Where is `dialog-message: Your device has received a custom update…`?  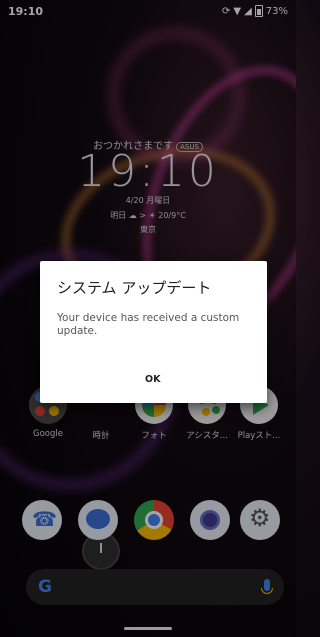
dialog-message: Your device has received a custom update… is located at coordinates (148, 324).